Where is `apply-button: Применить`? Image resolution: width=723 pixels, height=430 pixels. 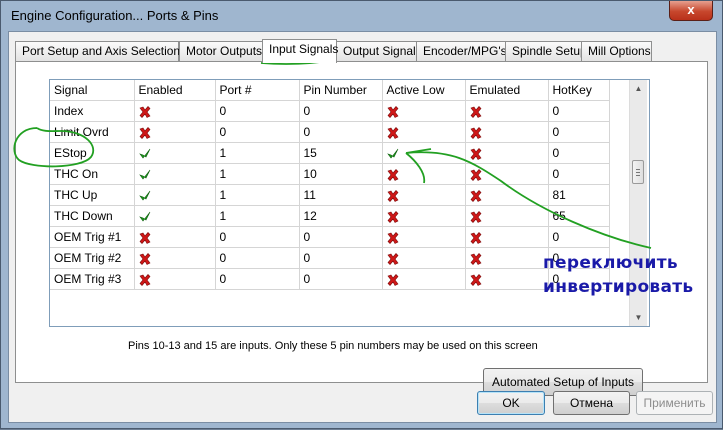 apply-button: Применить is located at coordinates (674, 403).